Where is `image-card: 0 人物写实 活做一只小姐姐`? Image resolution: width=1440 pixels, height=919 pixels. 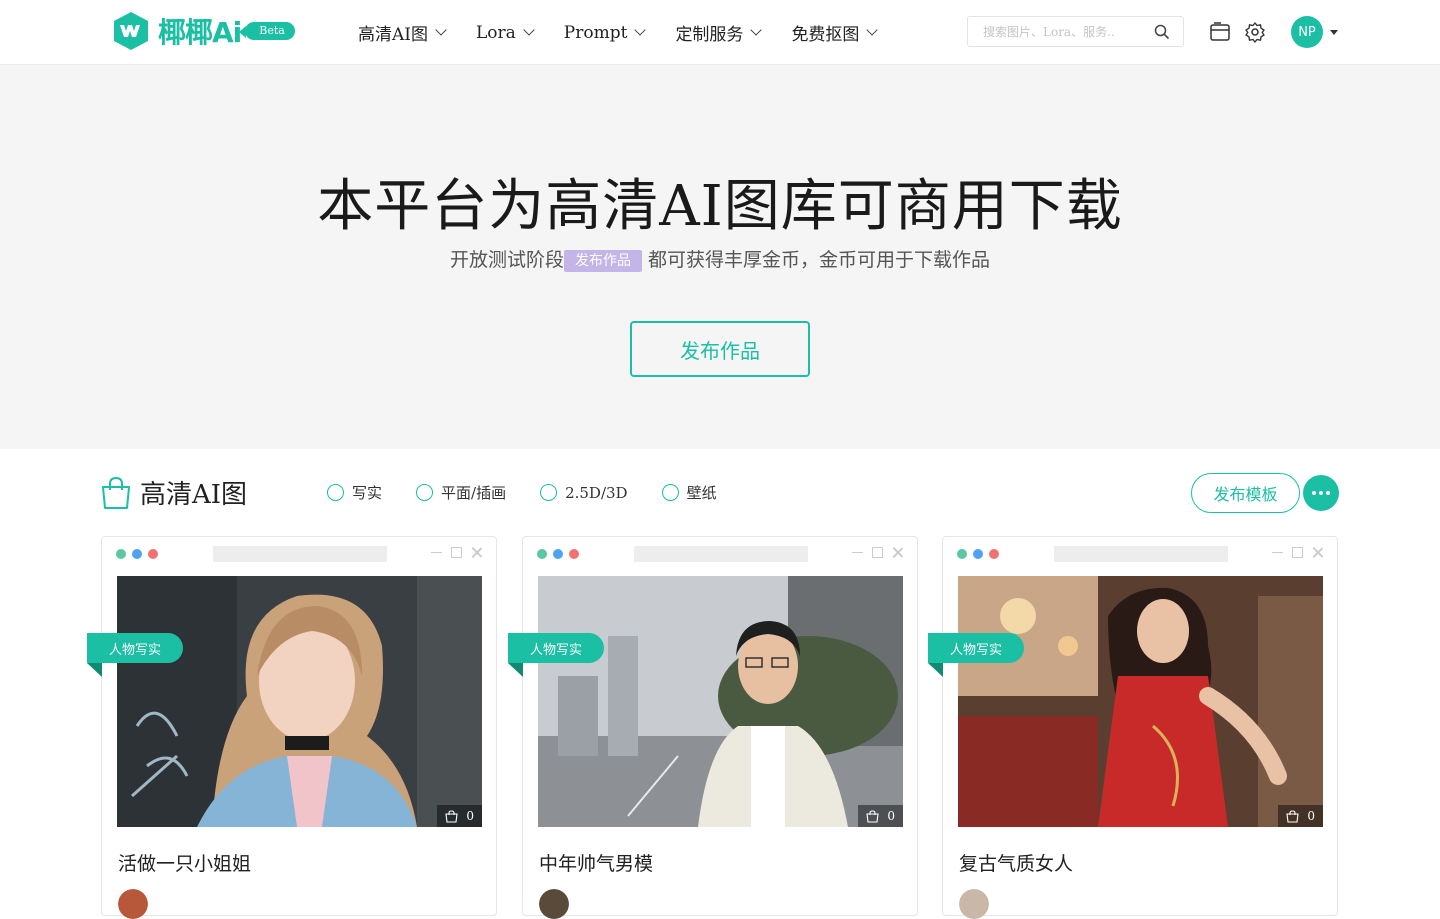 image-card: 0 人物写实 活做一只小姐姐 is located at coordinates (292, 727).